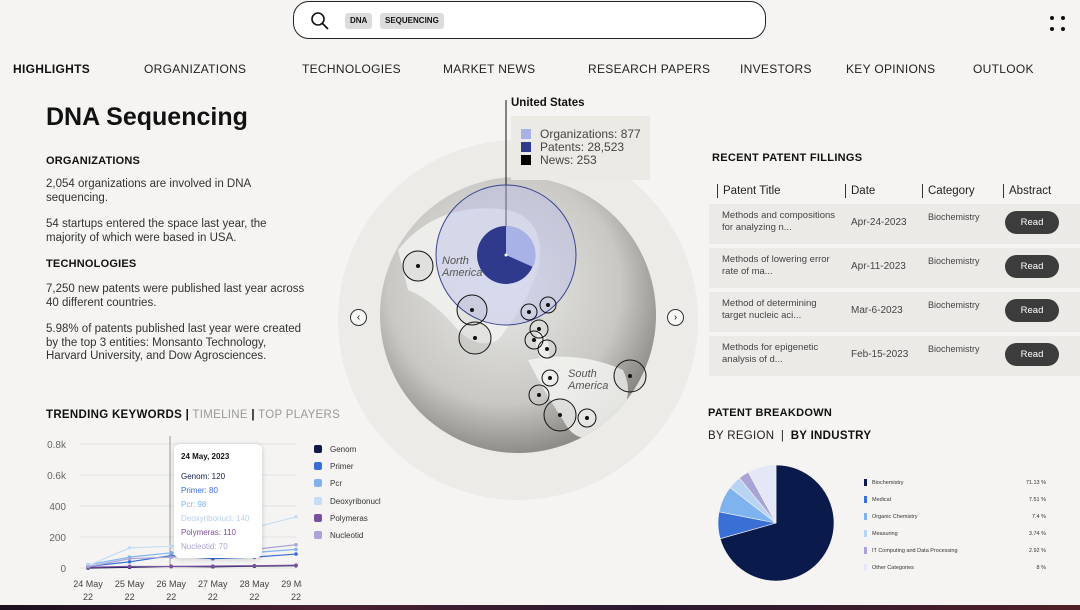  I want to click on column-patent-title: Patent Title, so click(749, 191).